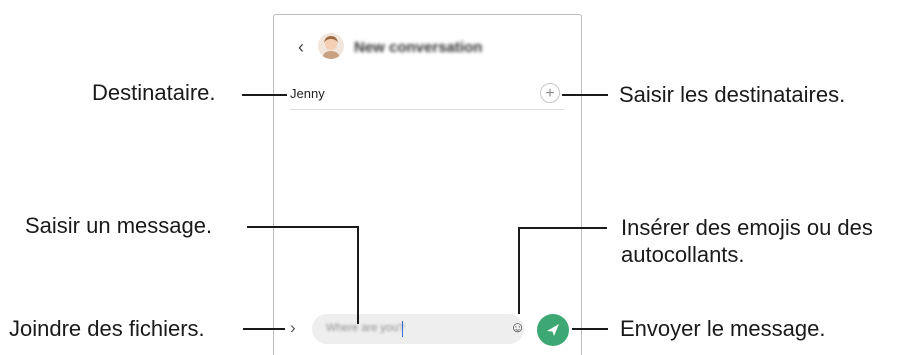 This screenshot has height=355, width=905. Describe the element at coordinates (402, 329) in the screenshot. I see `text-caret` at that location.